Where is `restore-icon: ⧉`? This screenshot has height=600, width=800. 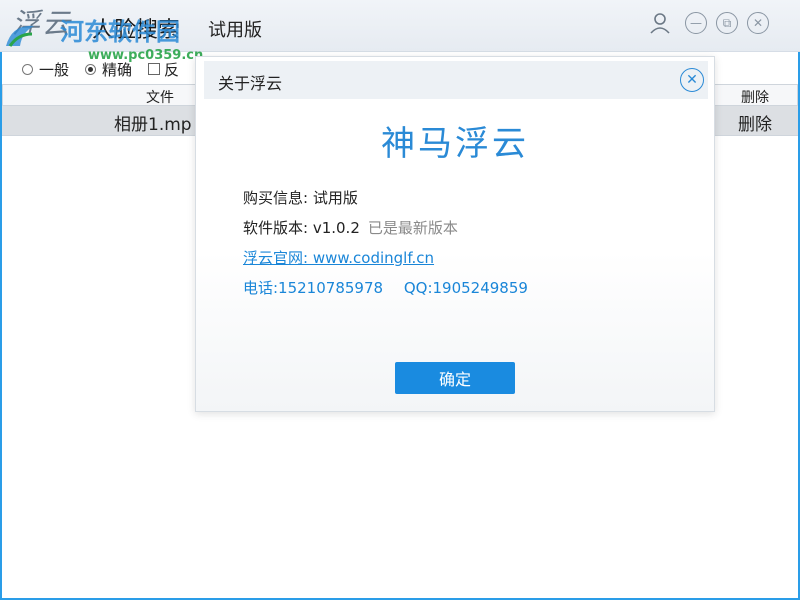 restore-icon: ⧉ is located at coordinates (727, 23).